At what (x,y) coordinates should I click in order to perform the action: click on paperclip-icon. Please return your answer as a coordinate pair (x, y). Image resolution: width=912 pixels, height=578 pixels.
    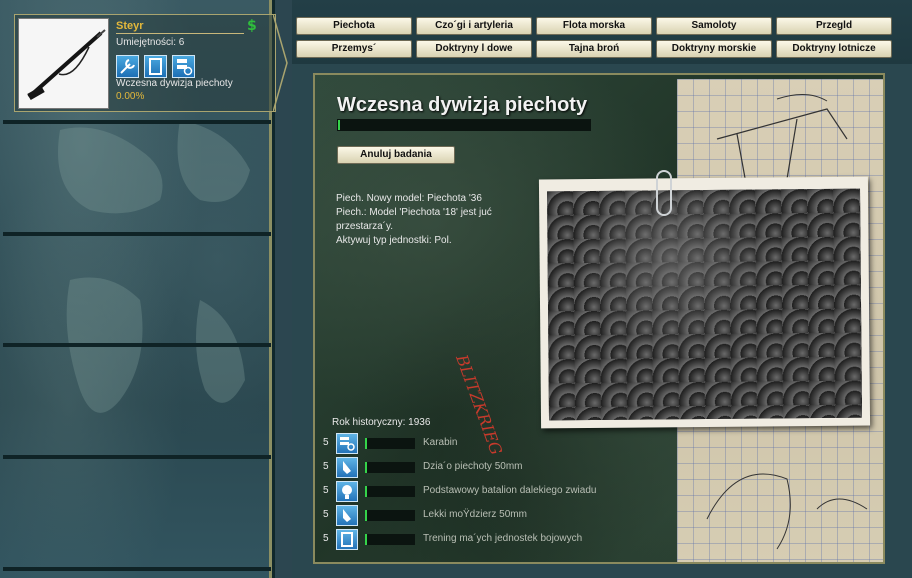
    Looking at the image, I should click on (664, 193).